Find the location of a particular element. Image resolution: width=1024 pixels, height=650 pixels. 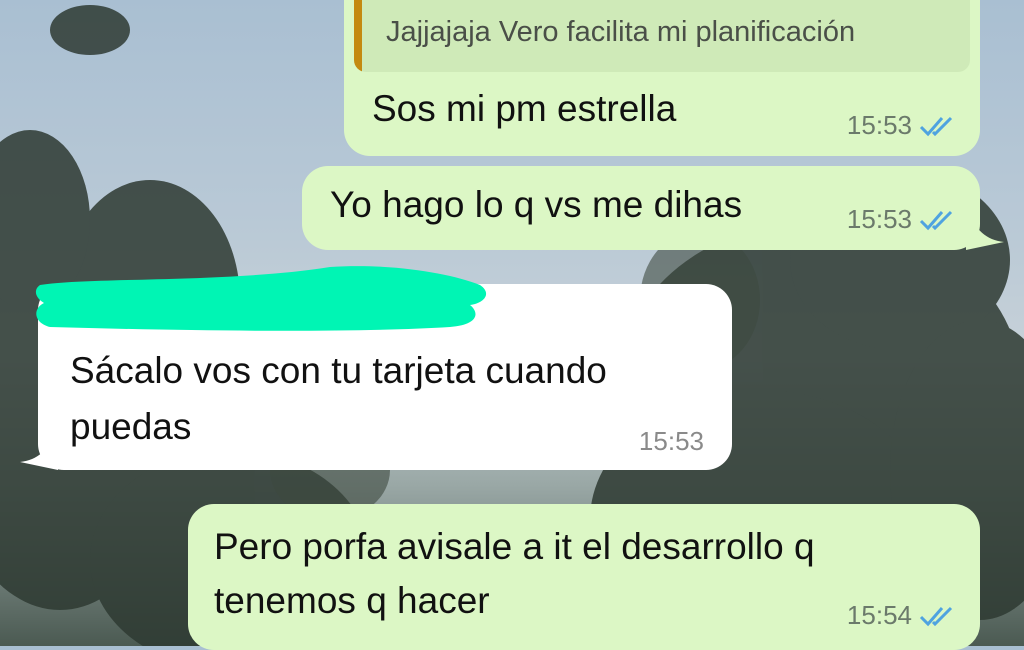

message-text: Sos mi pm estrella is located at coordinates (524, 108).